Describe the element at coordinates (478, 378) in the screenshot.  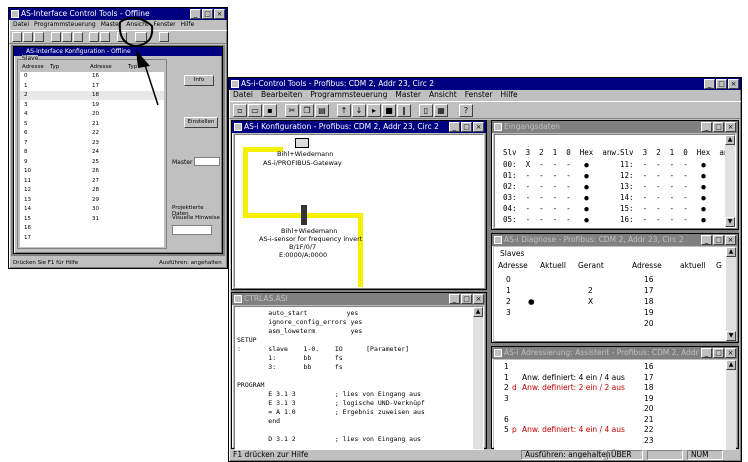
I see `program-vscroll: ▲` at that location.